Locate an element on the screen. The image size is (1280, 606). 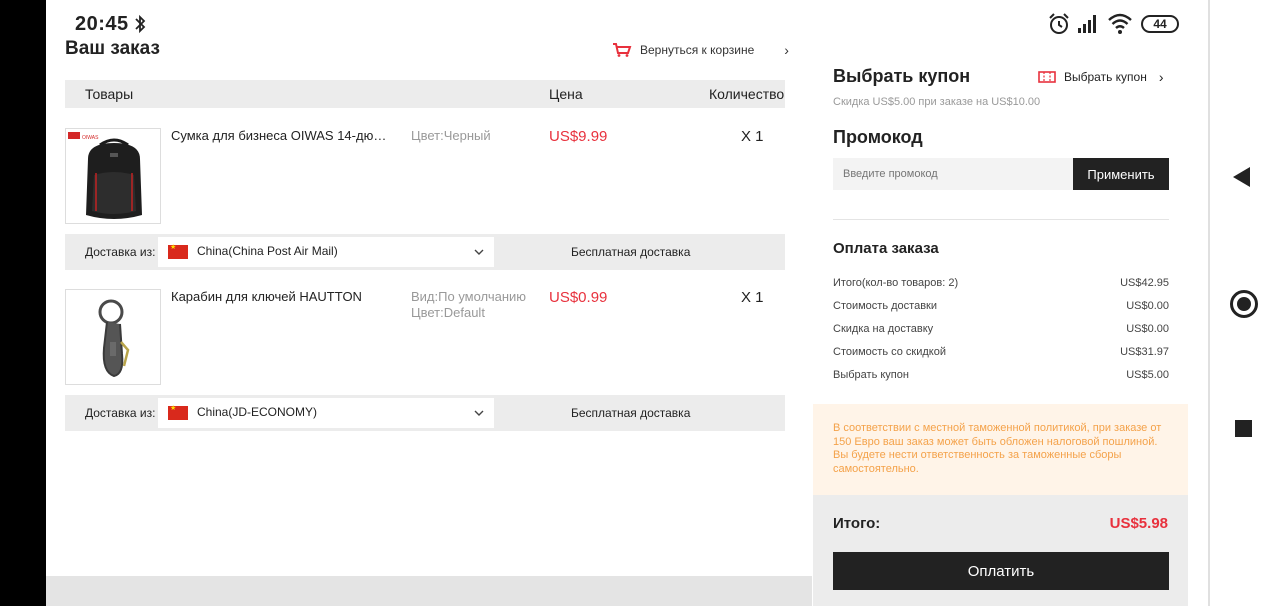
divider is located at coordinates (1001, 219).